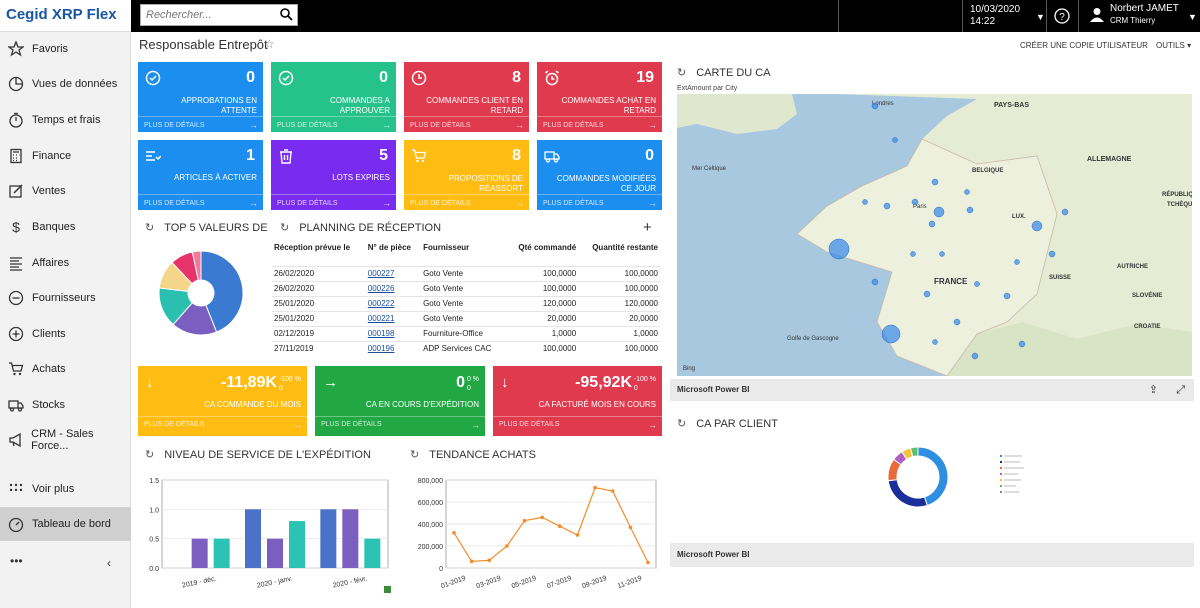  Describe the element at coordinates (333, 175) in the screenshot. I see `kpi-tile: 5 LOTS EXPIRES PLUS DE DÉTAILS →` at that location.